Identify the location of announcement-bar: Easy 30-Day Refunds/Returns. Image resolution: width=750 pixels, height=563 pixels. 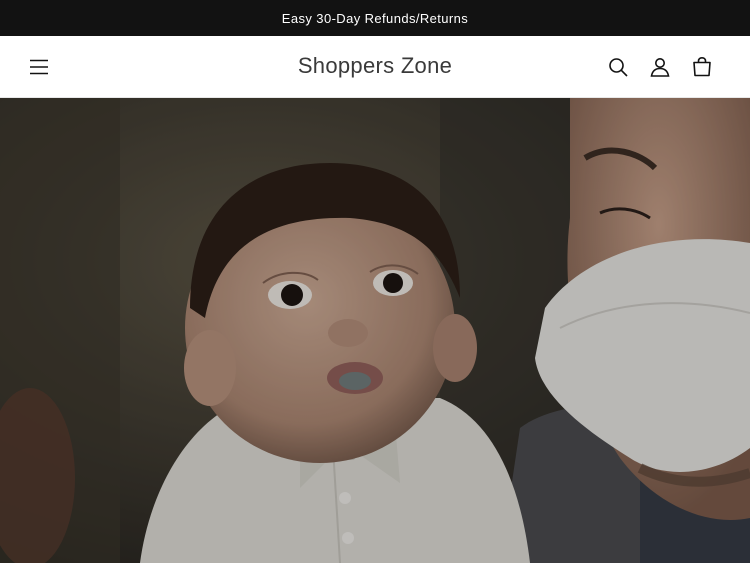
(375, 18).